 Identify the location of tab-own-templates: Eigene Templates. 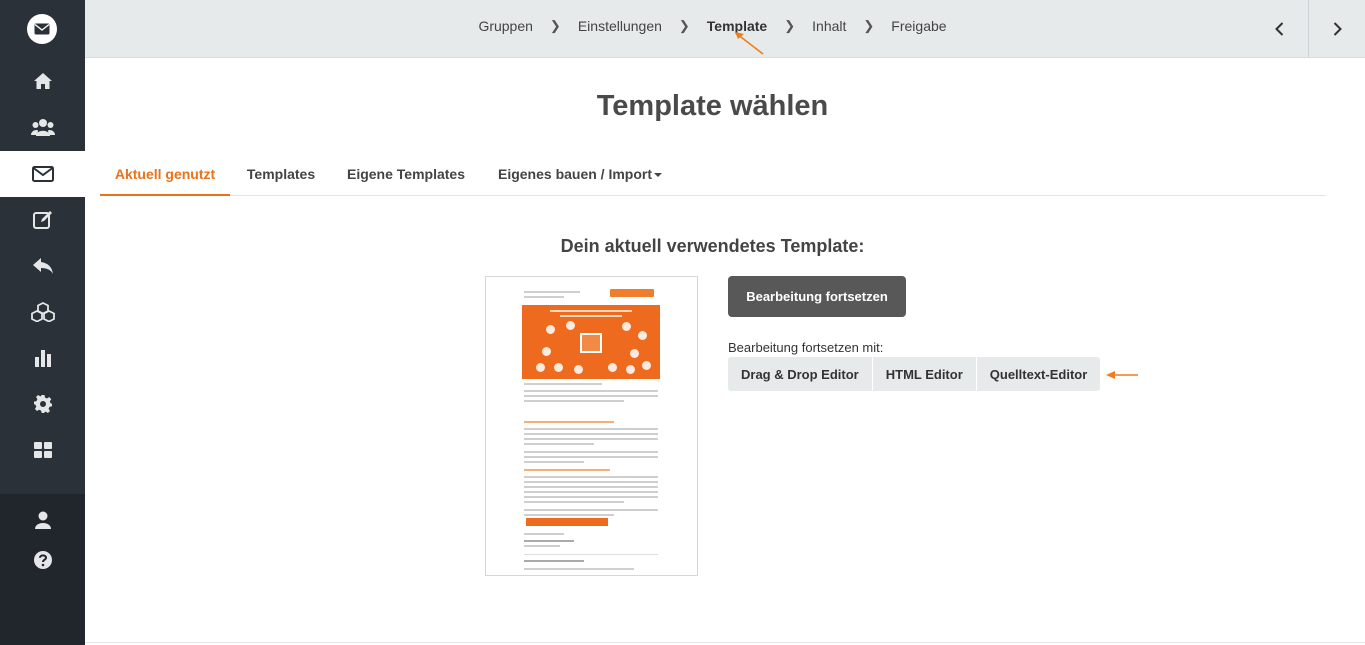
(406, 174).